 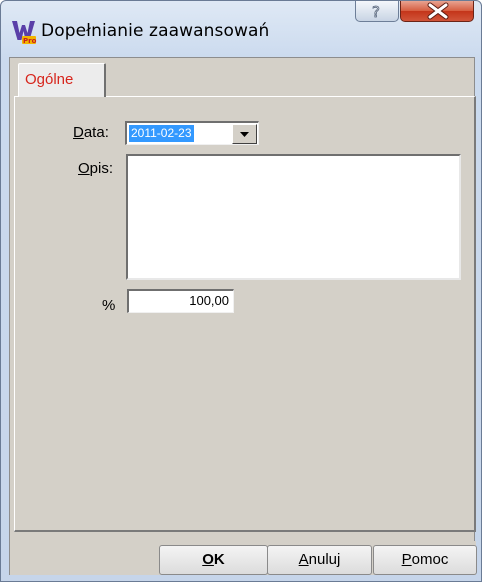 I want to click on chevron-down-icon, so click(x=244, y=134).